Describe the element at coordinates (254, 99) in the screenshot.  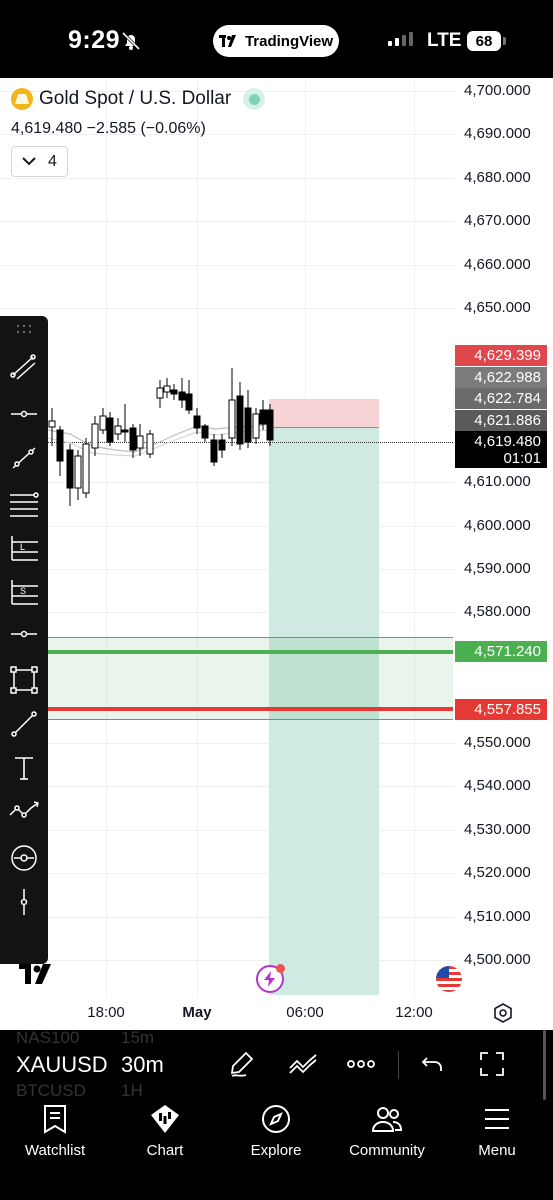
I see `market-open-icon` at that location.